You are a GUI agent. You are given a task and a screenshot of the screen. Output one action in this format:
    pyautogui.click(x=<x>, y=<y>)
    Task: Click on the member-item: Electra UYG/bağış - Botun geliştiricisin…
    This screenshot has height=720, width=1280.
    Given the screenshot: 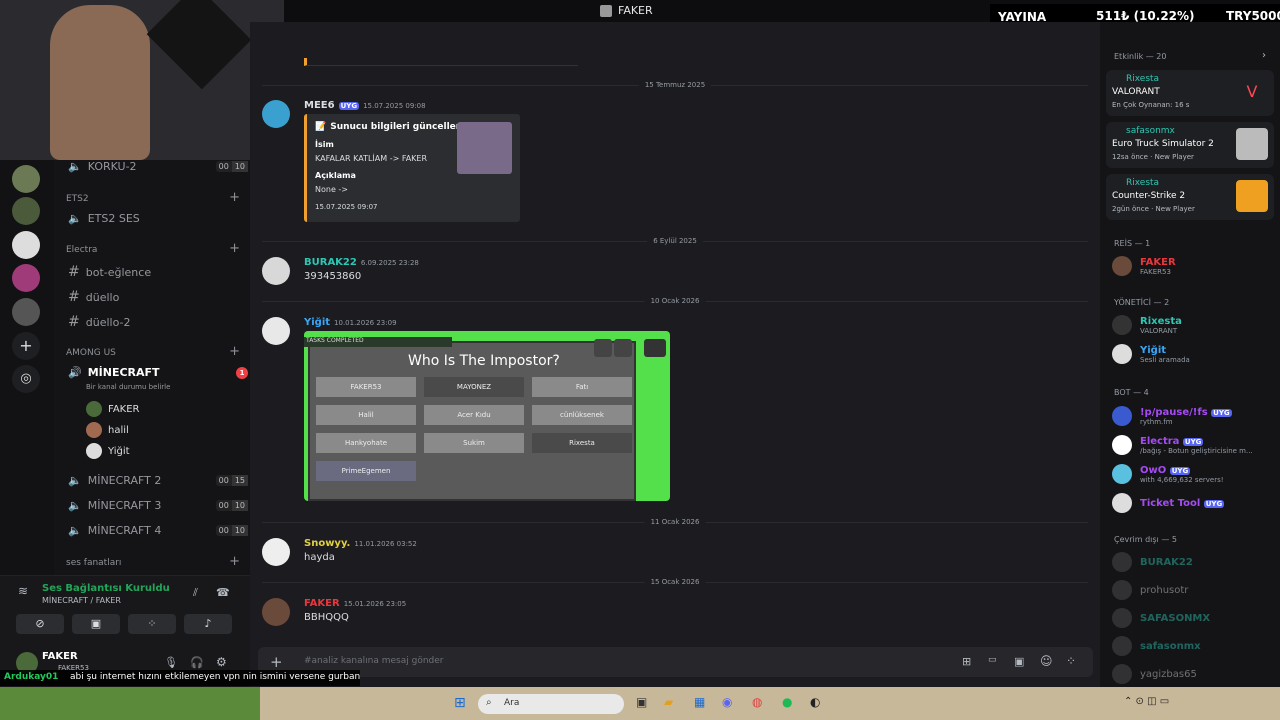 What is the action you would take?
    pyautogui.click(x=1194, y=445)
    